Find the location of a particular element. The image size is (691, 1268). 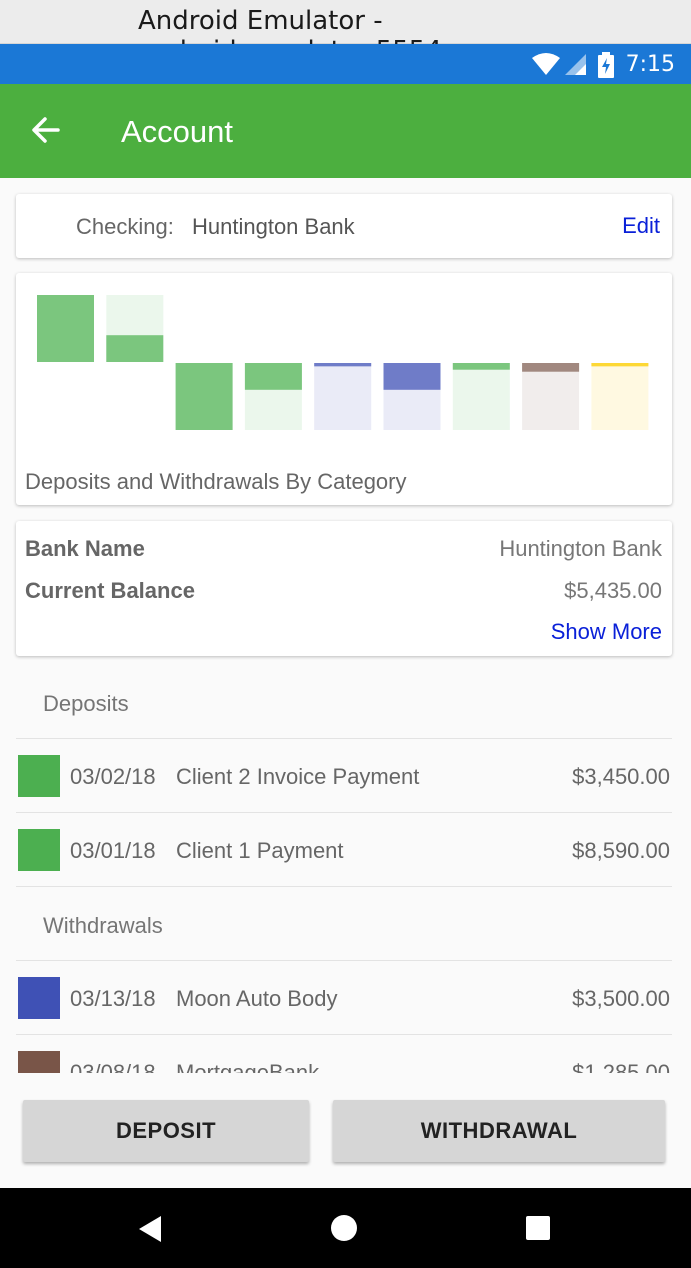

transaction-date: 03/01/18 is located at coordinates (113, 850).